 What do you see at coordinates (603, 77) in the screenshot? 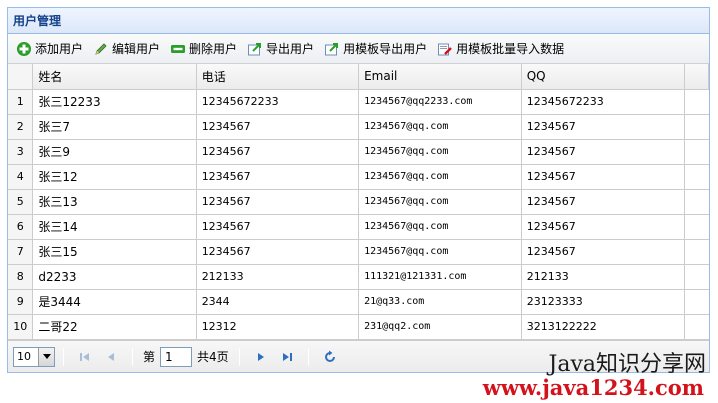
I see `column-header-qq: QQ` at bounding box center [603, 77].